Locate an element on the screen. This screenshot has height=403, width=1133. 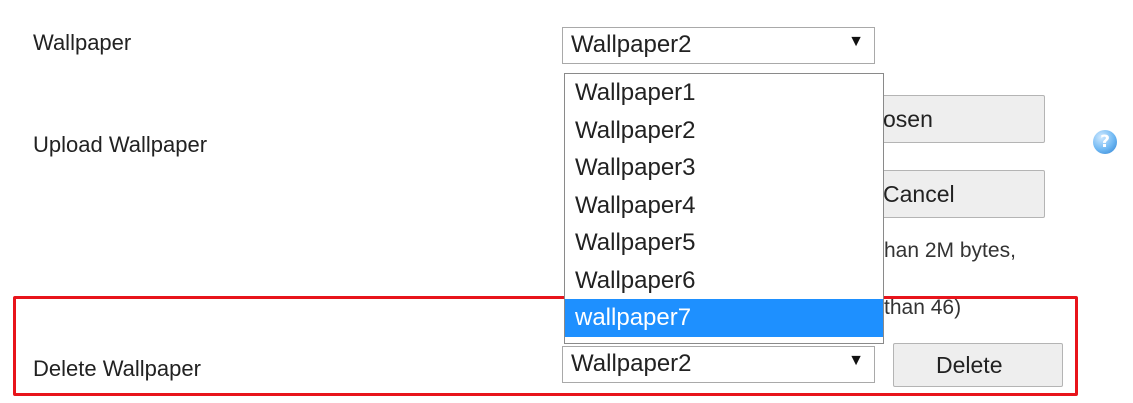
delete-wallpaper-label: Delete Wallpaper is located at coordinates (117, 368).